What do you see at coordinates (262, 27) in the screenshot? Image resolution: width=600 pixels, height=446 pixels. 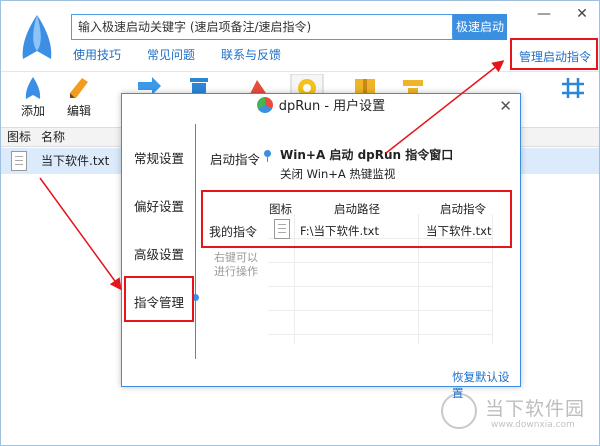 I see `search-input: 输入极速启动关键字 (速启项备注/速启指令)` at bounding box center [262, 27].